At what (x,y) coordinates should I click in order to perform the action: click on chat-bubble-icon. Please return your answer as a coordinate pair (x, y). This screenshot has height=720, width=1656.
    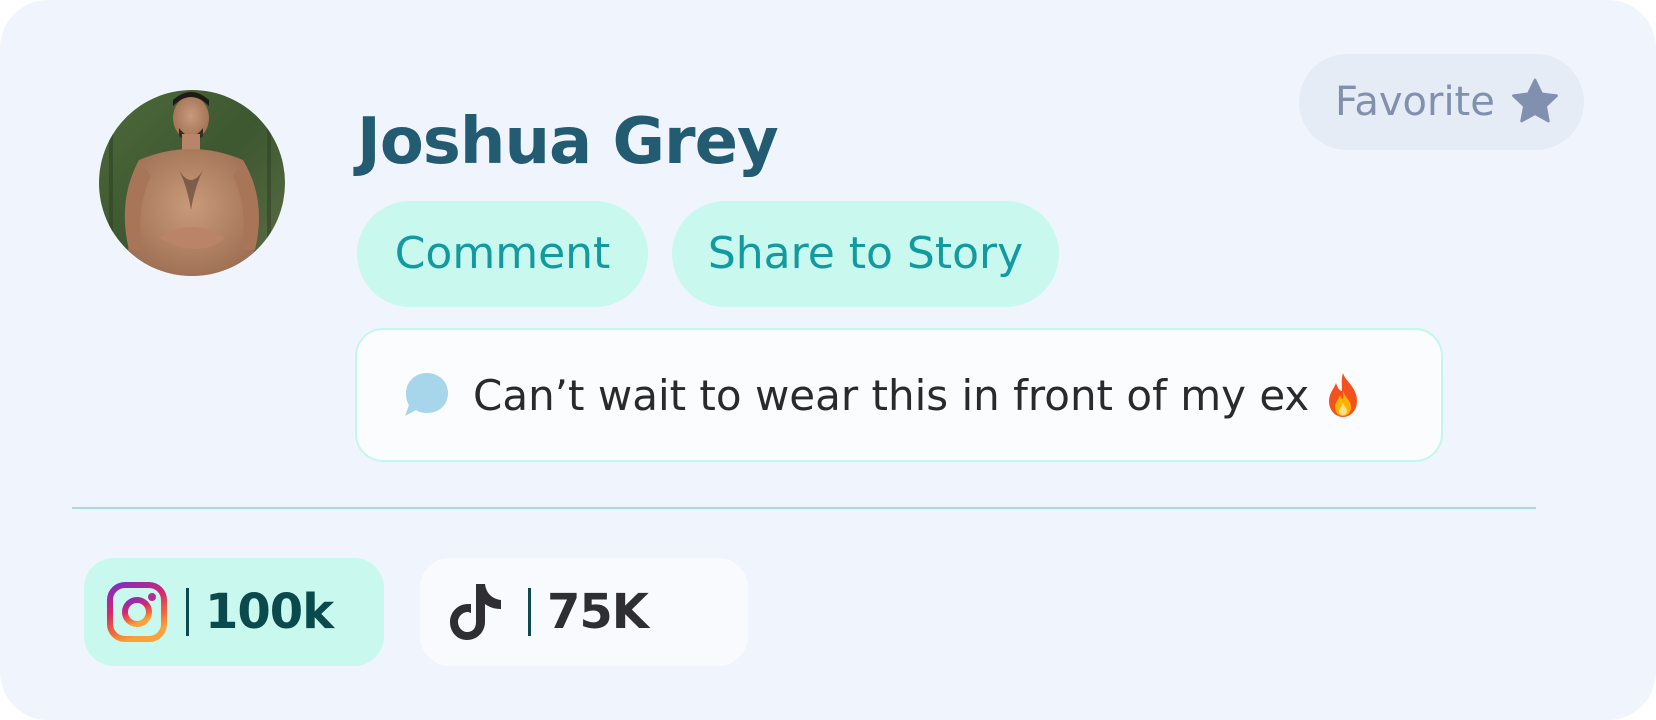
    Looking at the image, I should click on (426, 395).